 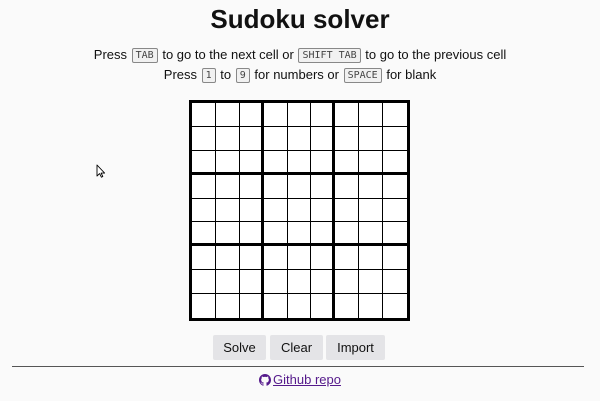 What do you see at coordinates (299, 234) in the screenshot?
I see `sudoku-cell-r6-c5` at bounding box center [299, 234].